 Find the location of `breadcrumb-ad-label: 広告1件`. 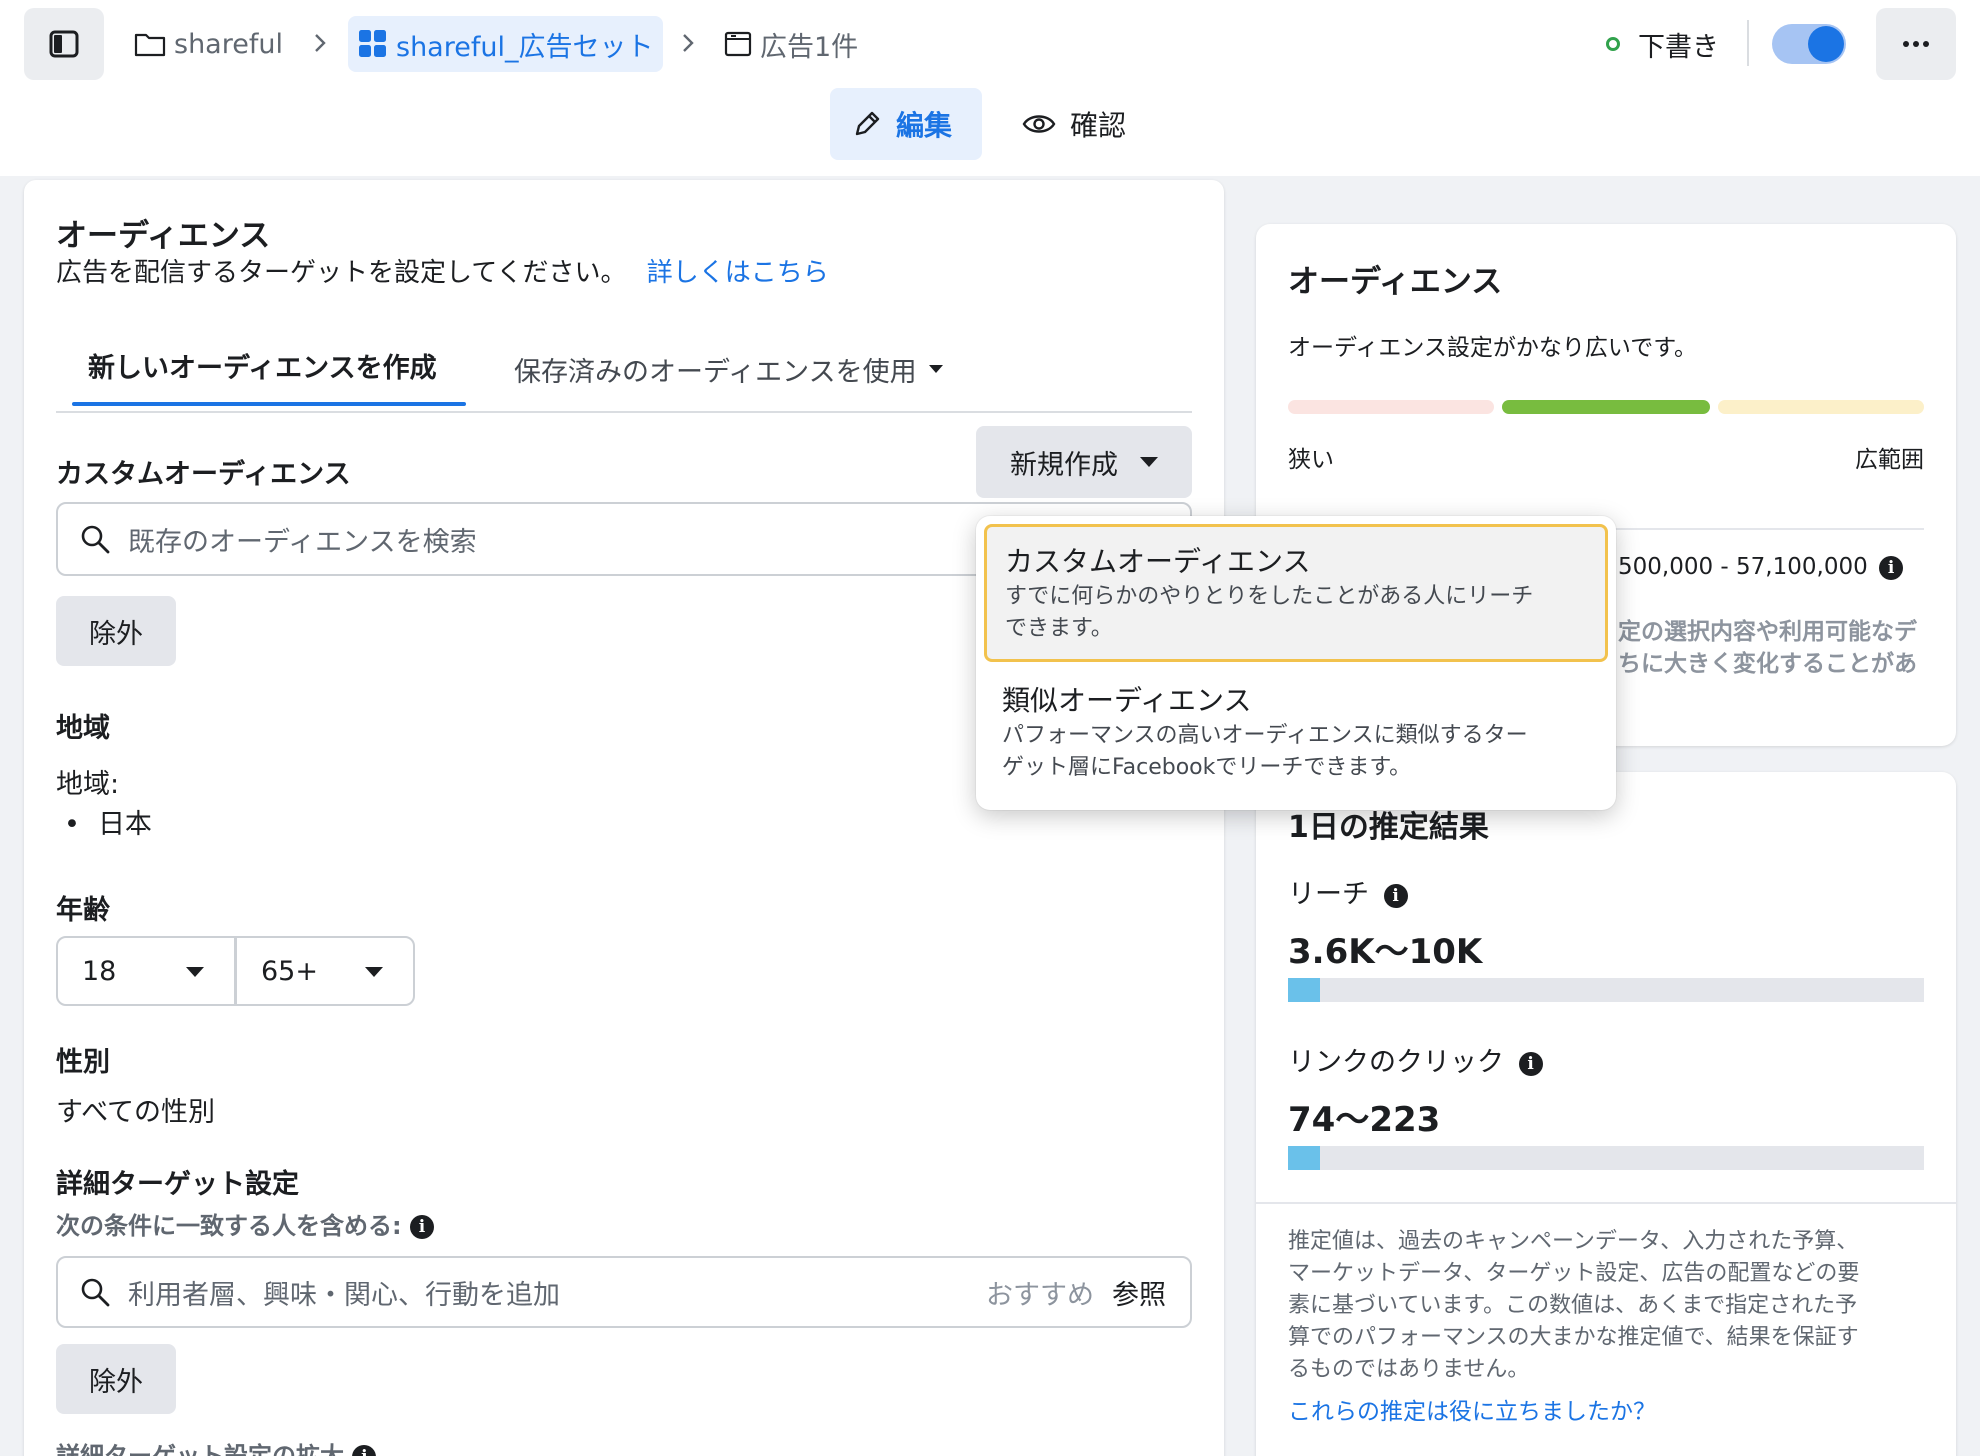

breadcrumb-ad-label: 広告1件 is located at coordinates (809, 47).